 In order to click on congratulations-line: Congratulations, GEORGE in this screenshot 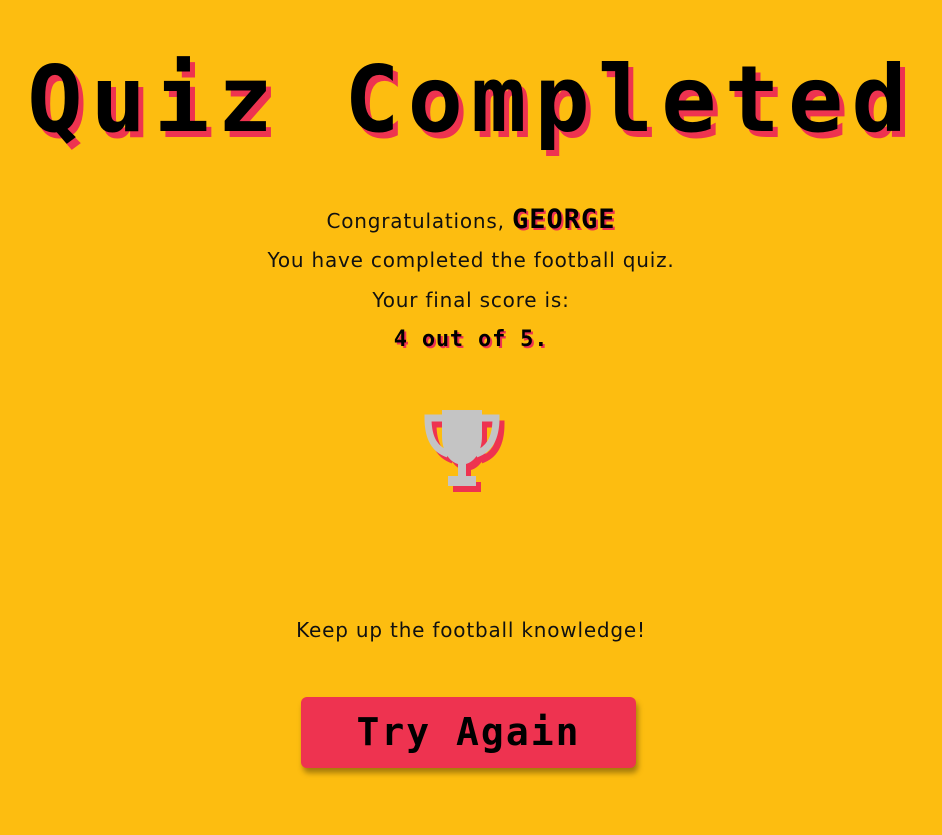, I will do `click(471, 220)`.